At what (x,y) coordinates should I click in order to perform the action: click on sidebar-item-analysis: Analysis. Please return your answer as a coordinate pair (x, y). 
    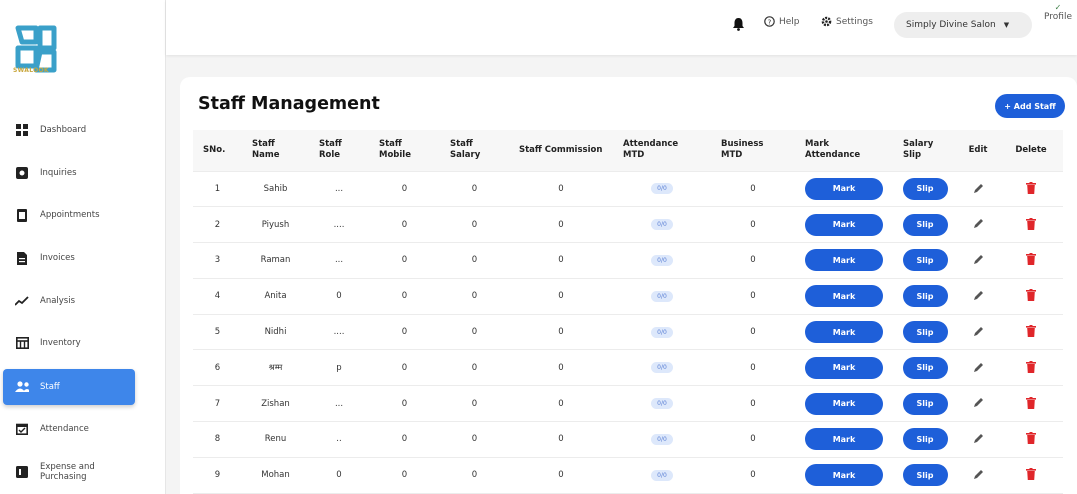
    Looking at the image, I should click on (83, 301).